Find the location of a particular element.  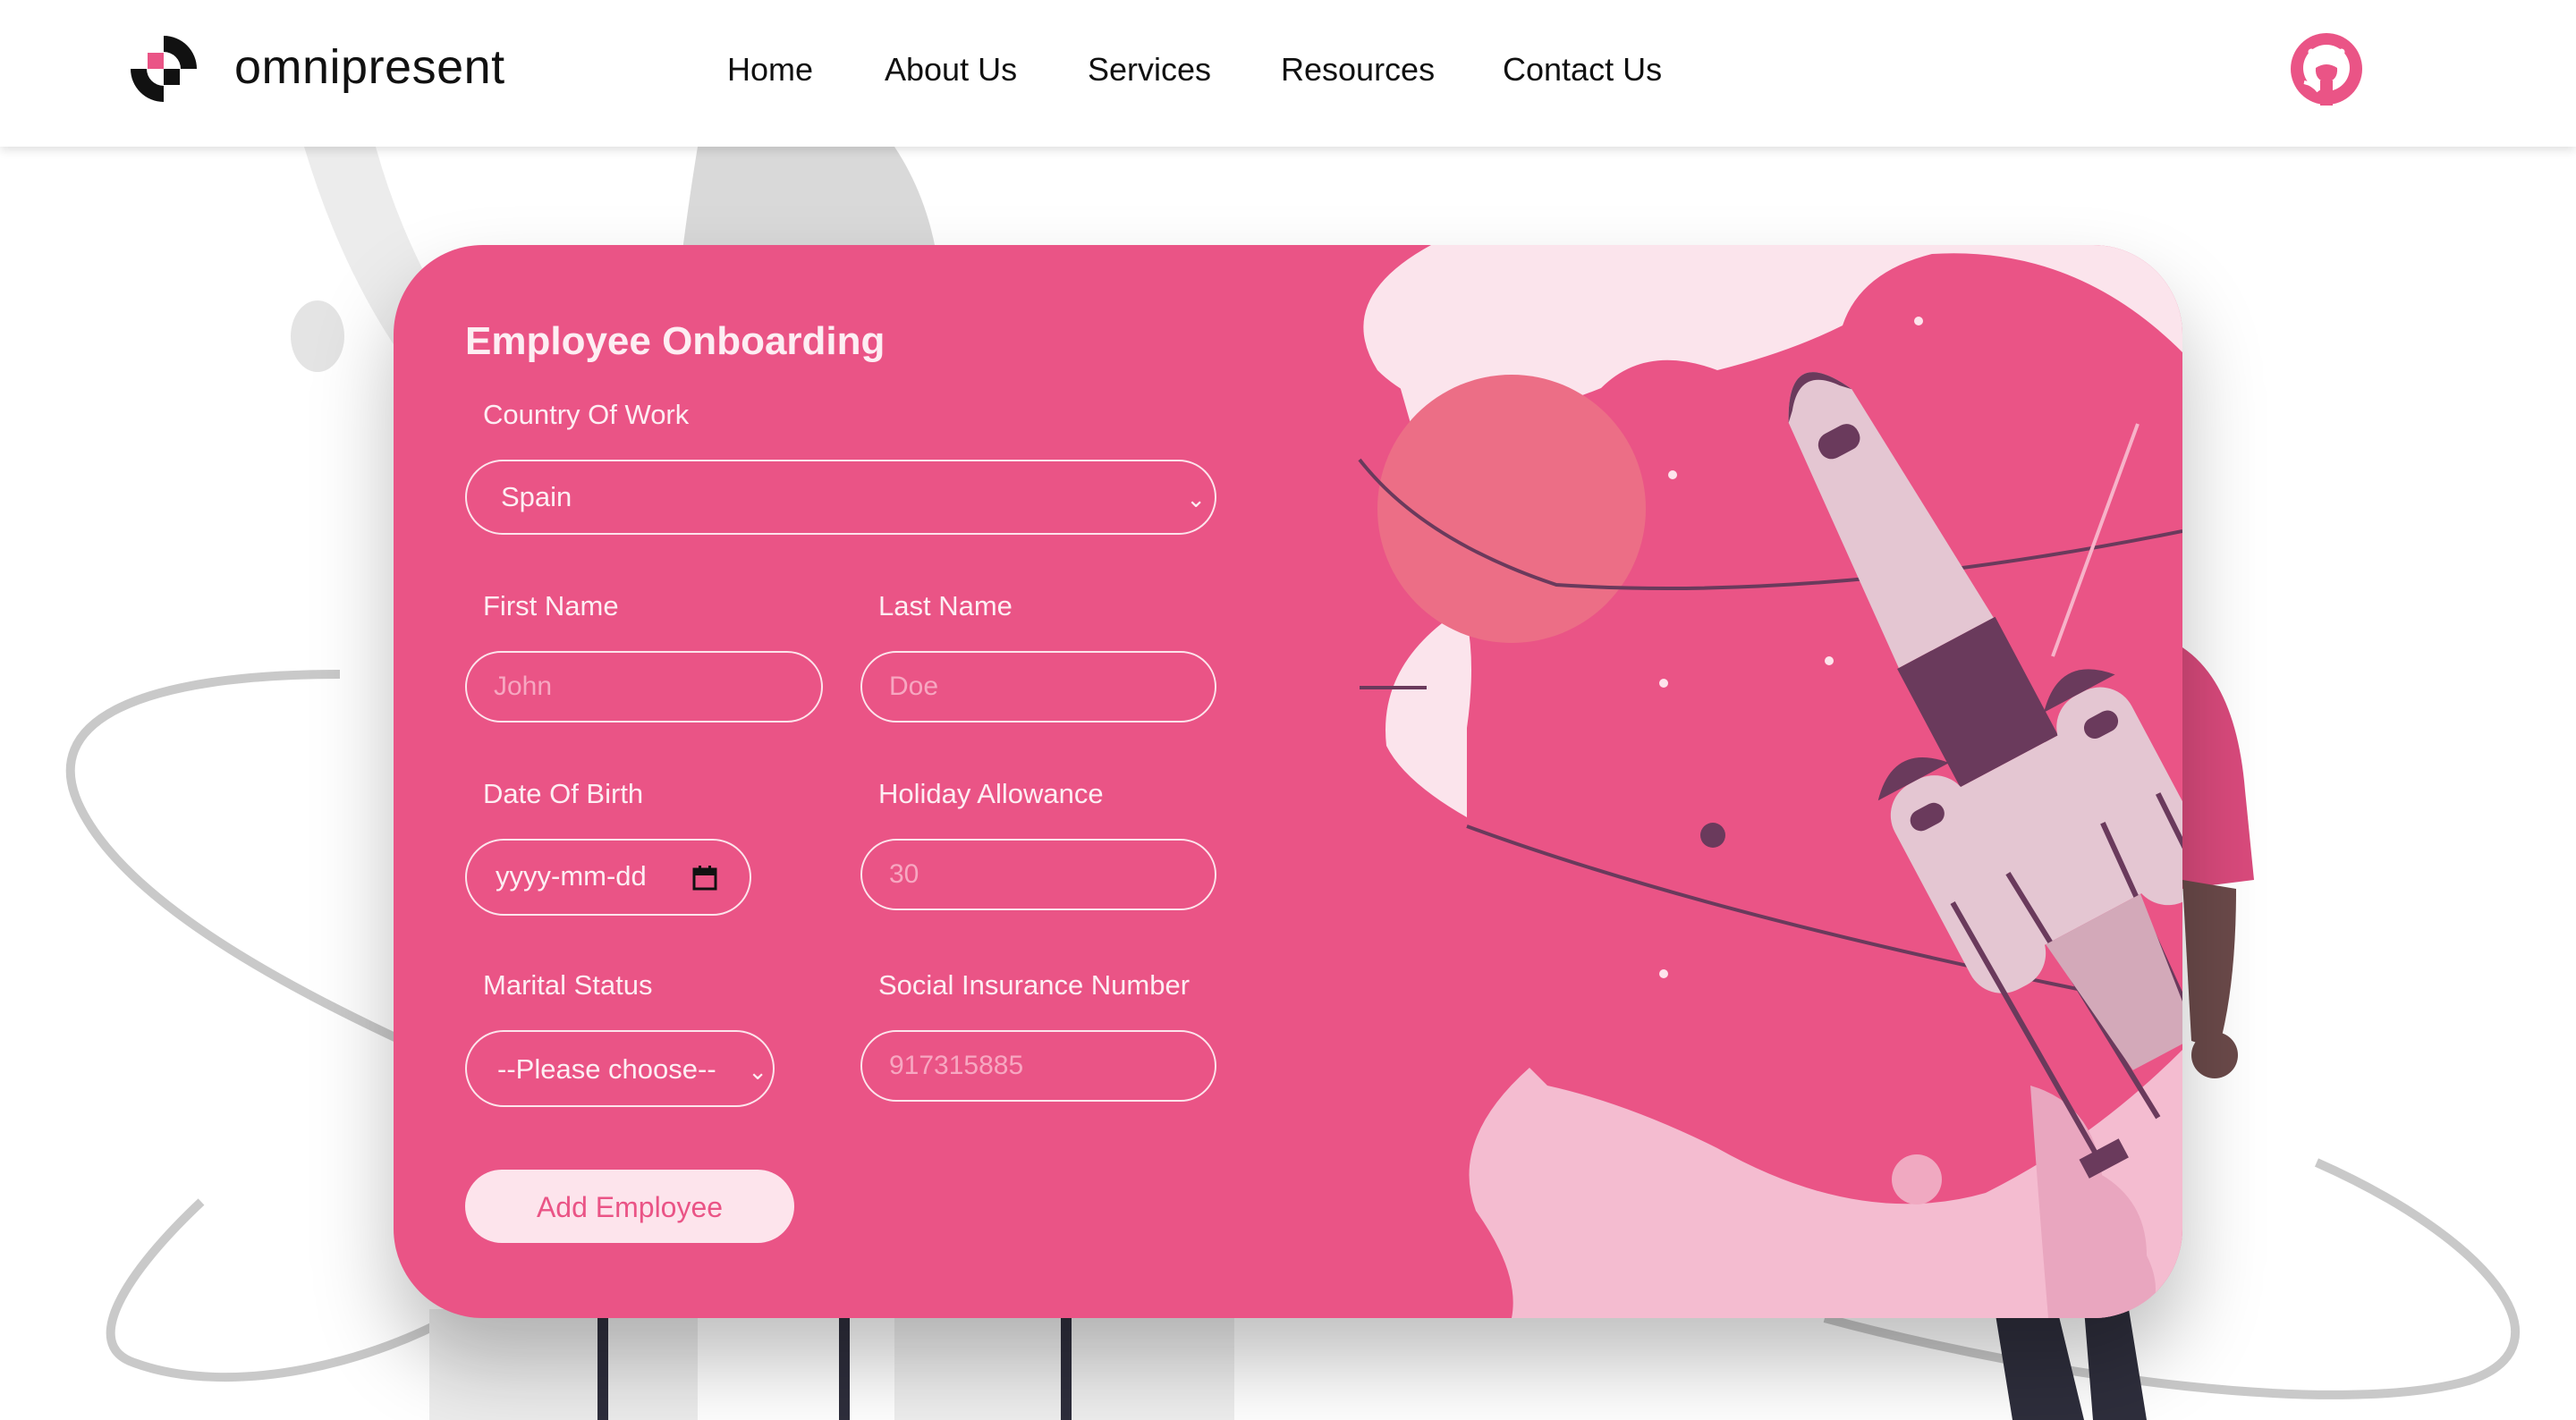

first-name-input is located at coordinates (644, 687).